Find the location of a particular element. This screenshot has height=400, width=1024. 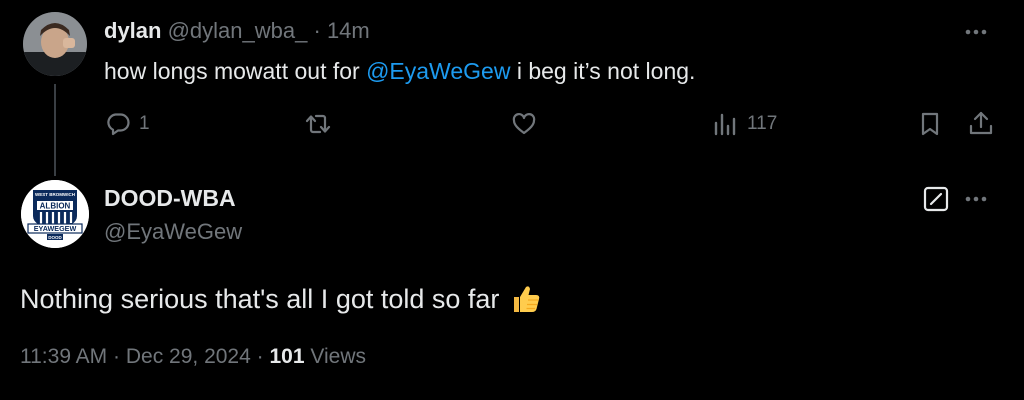

like-button is located at coordinates (527, 124).